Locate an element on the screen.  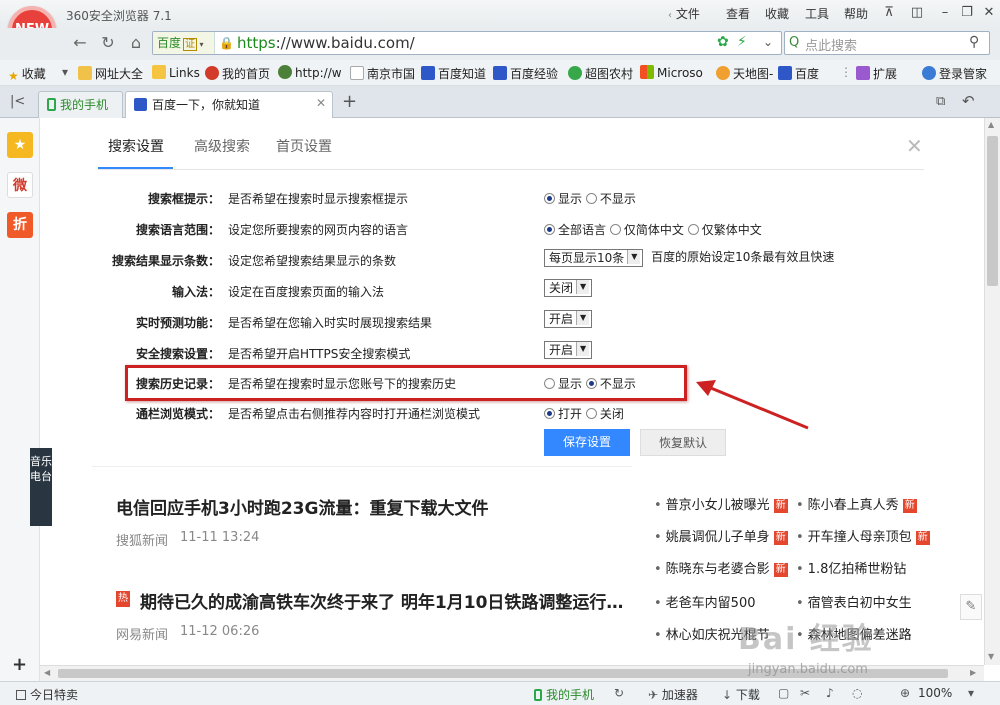
farm-icon is located at coordinates (575, 73).